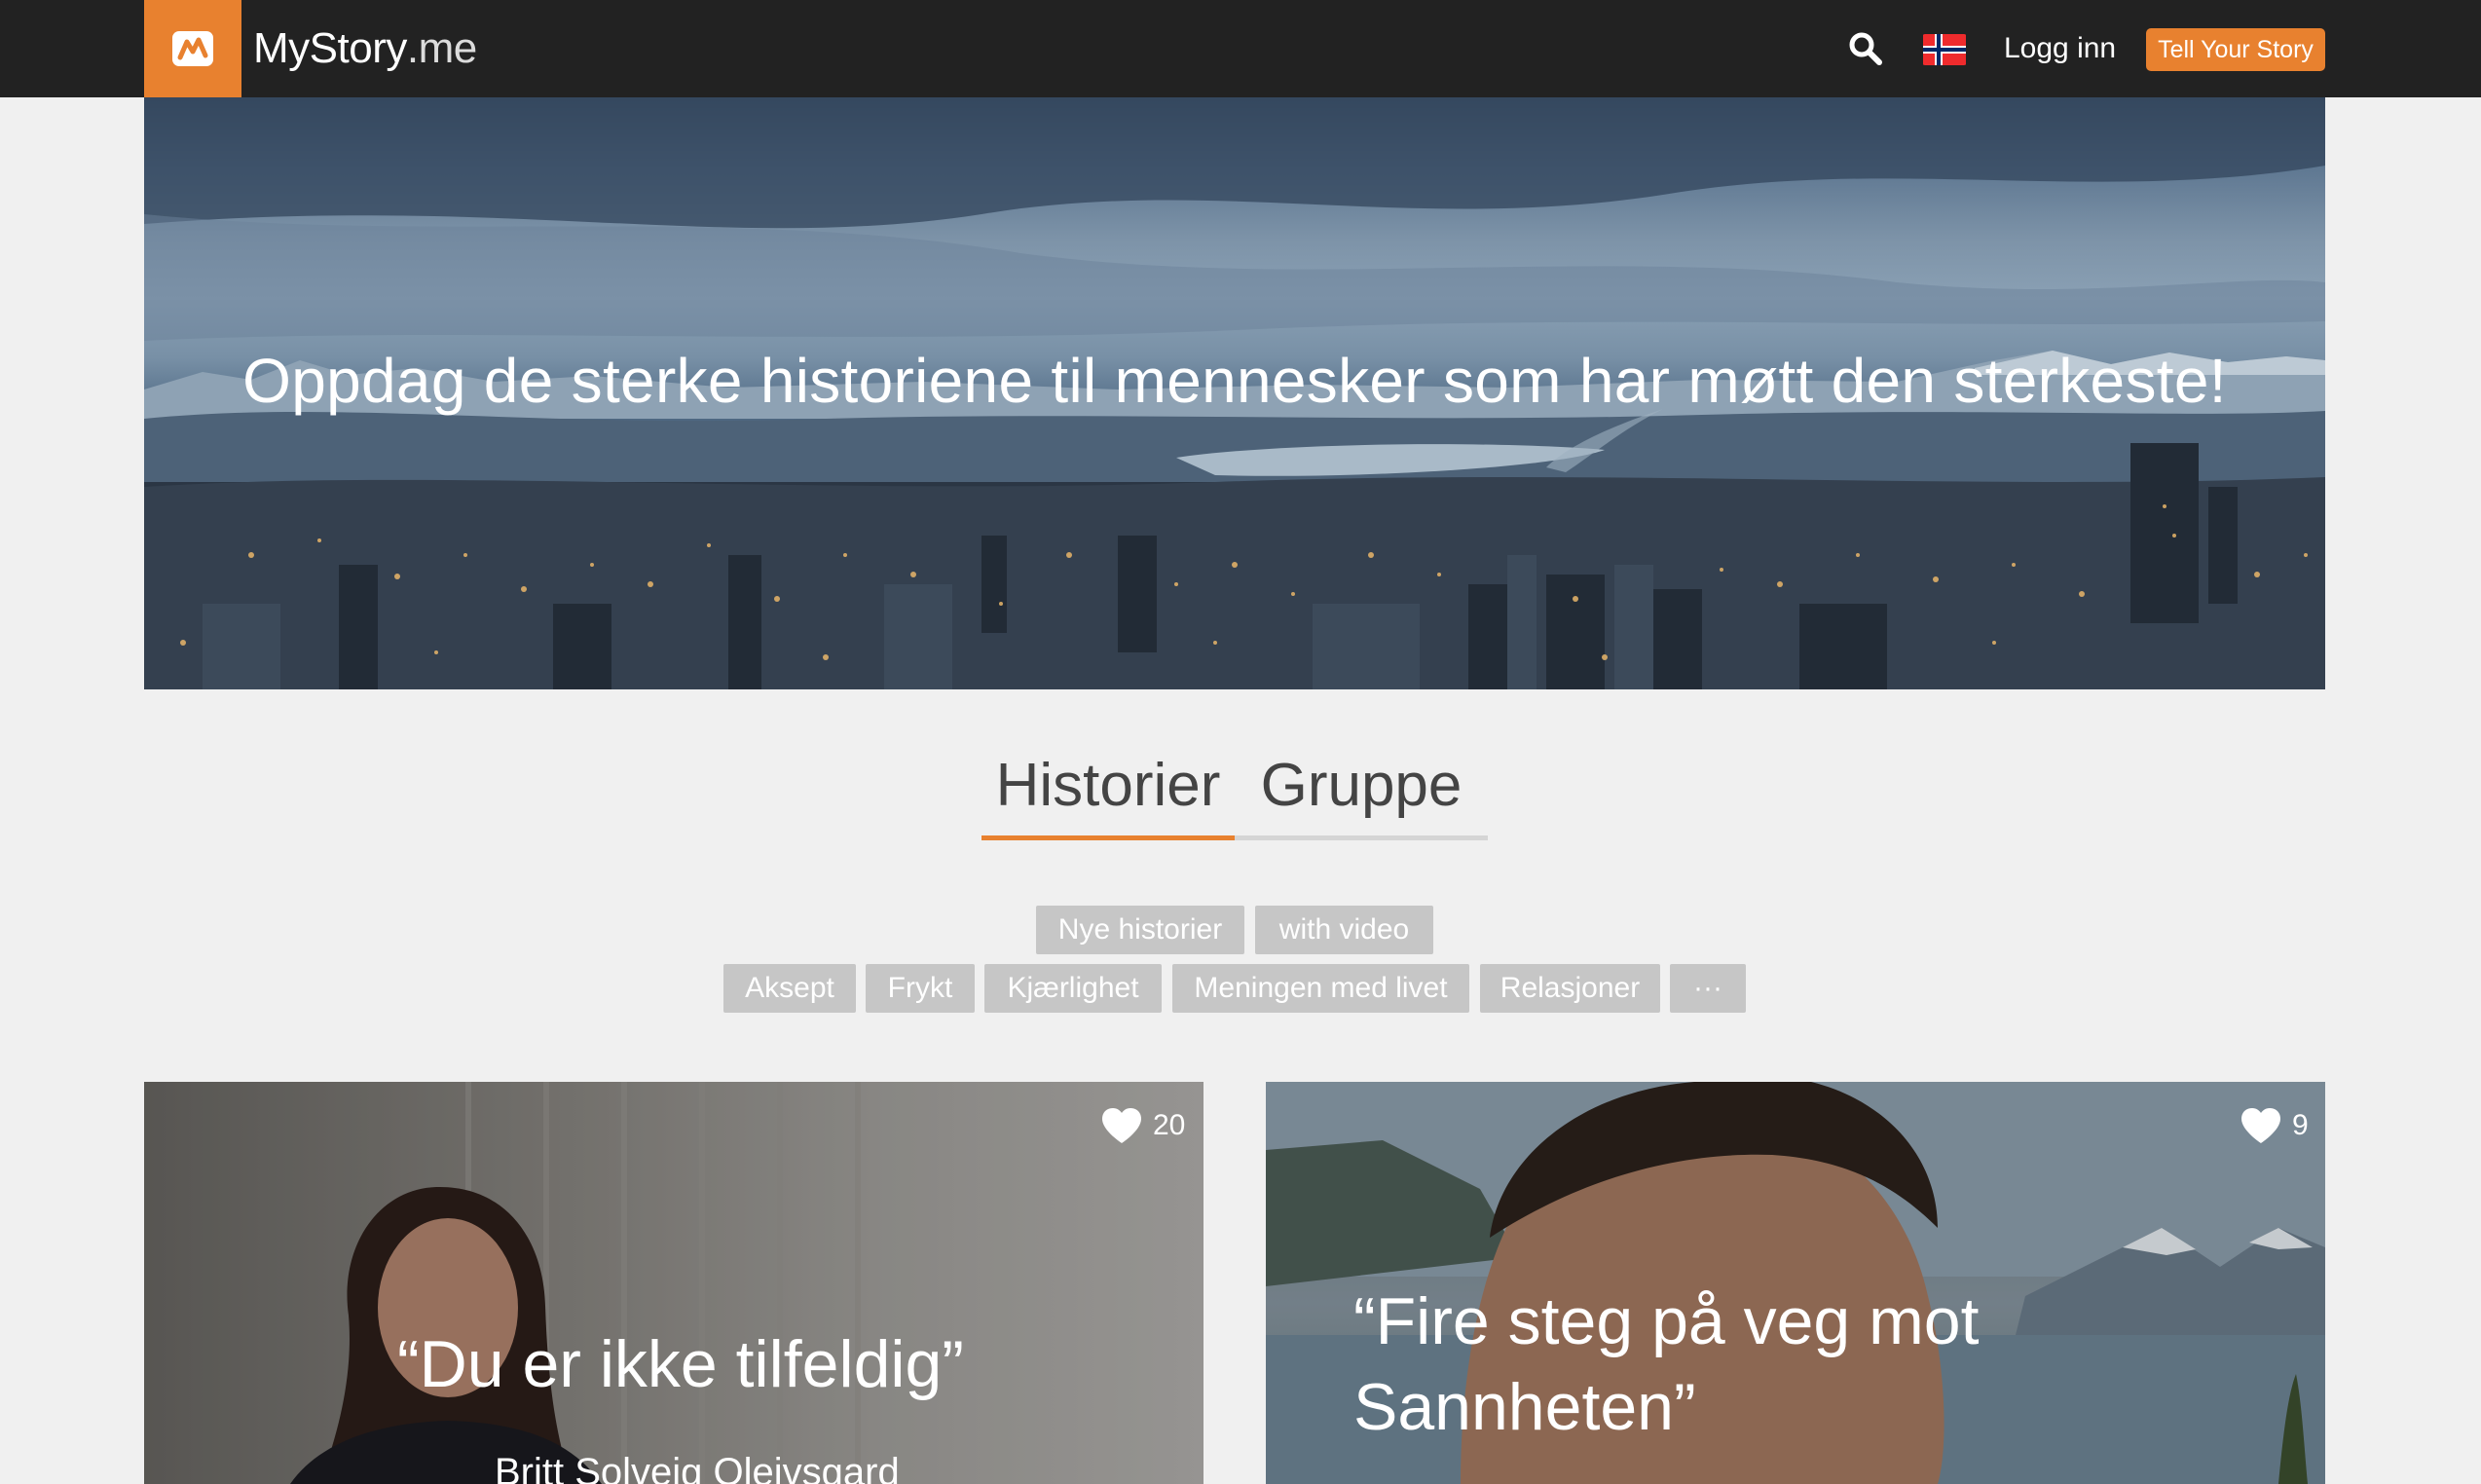 The width and height of the screenshot is (2481, 1484). I want to click on top-navbar: MyStory.me Logg inn Tell Your Story, so click(1240, 48).